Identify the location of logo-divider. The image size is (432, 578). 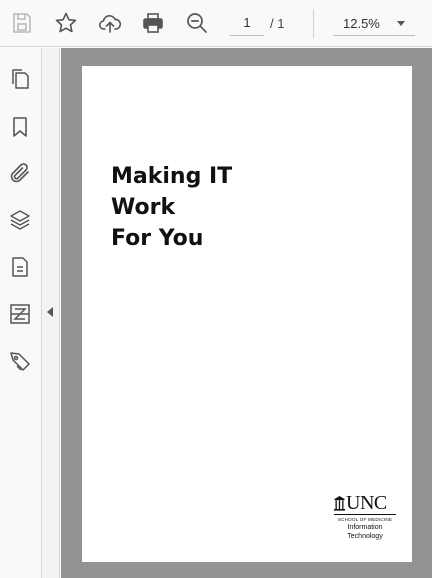
(365, 514).